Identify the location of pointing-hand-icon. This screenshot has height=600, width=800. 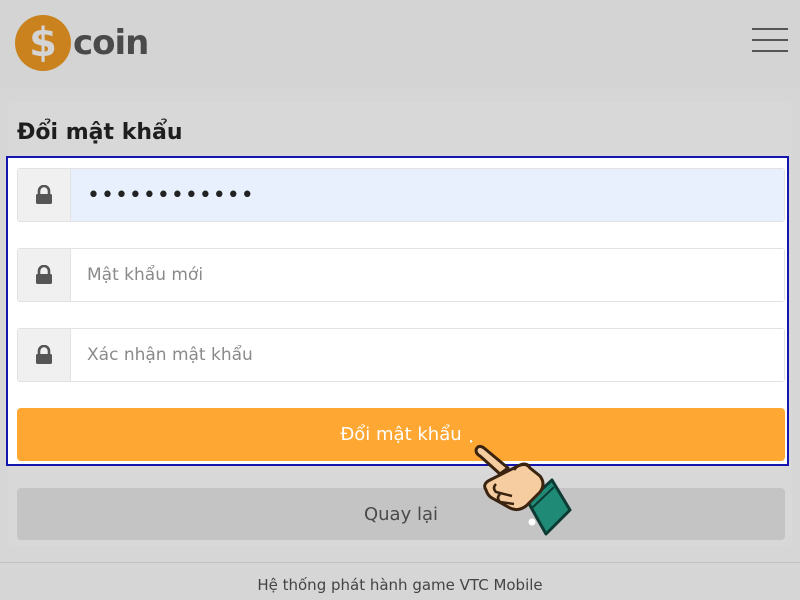
(521, 488).